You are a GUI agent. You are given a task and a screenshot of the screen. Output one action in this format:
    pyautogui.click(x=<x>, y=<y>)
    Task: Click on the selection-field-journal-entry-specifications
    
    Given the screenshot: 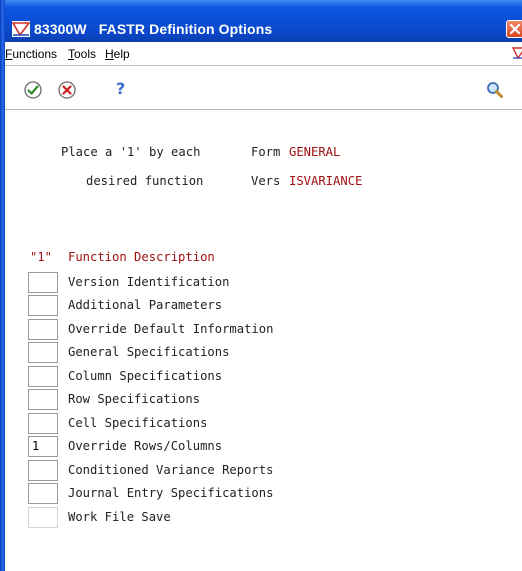 What is the action you would take?
    pyautogui.click(x=43, y=493)
    